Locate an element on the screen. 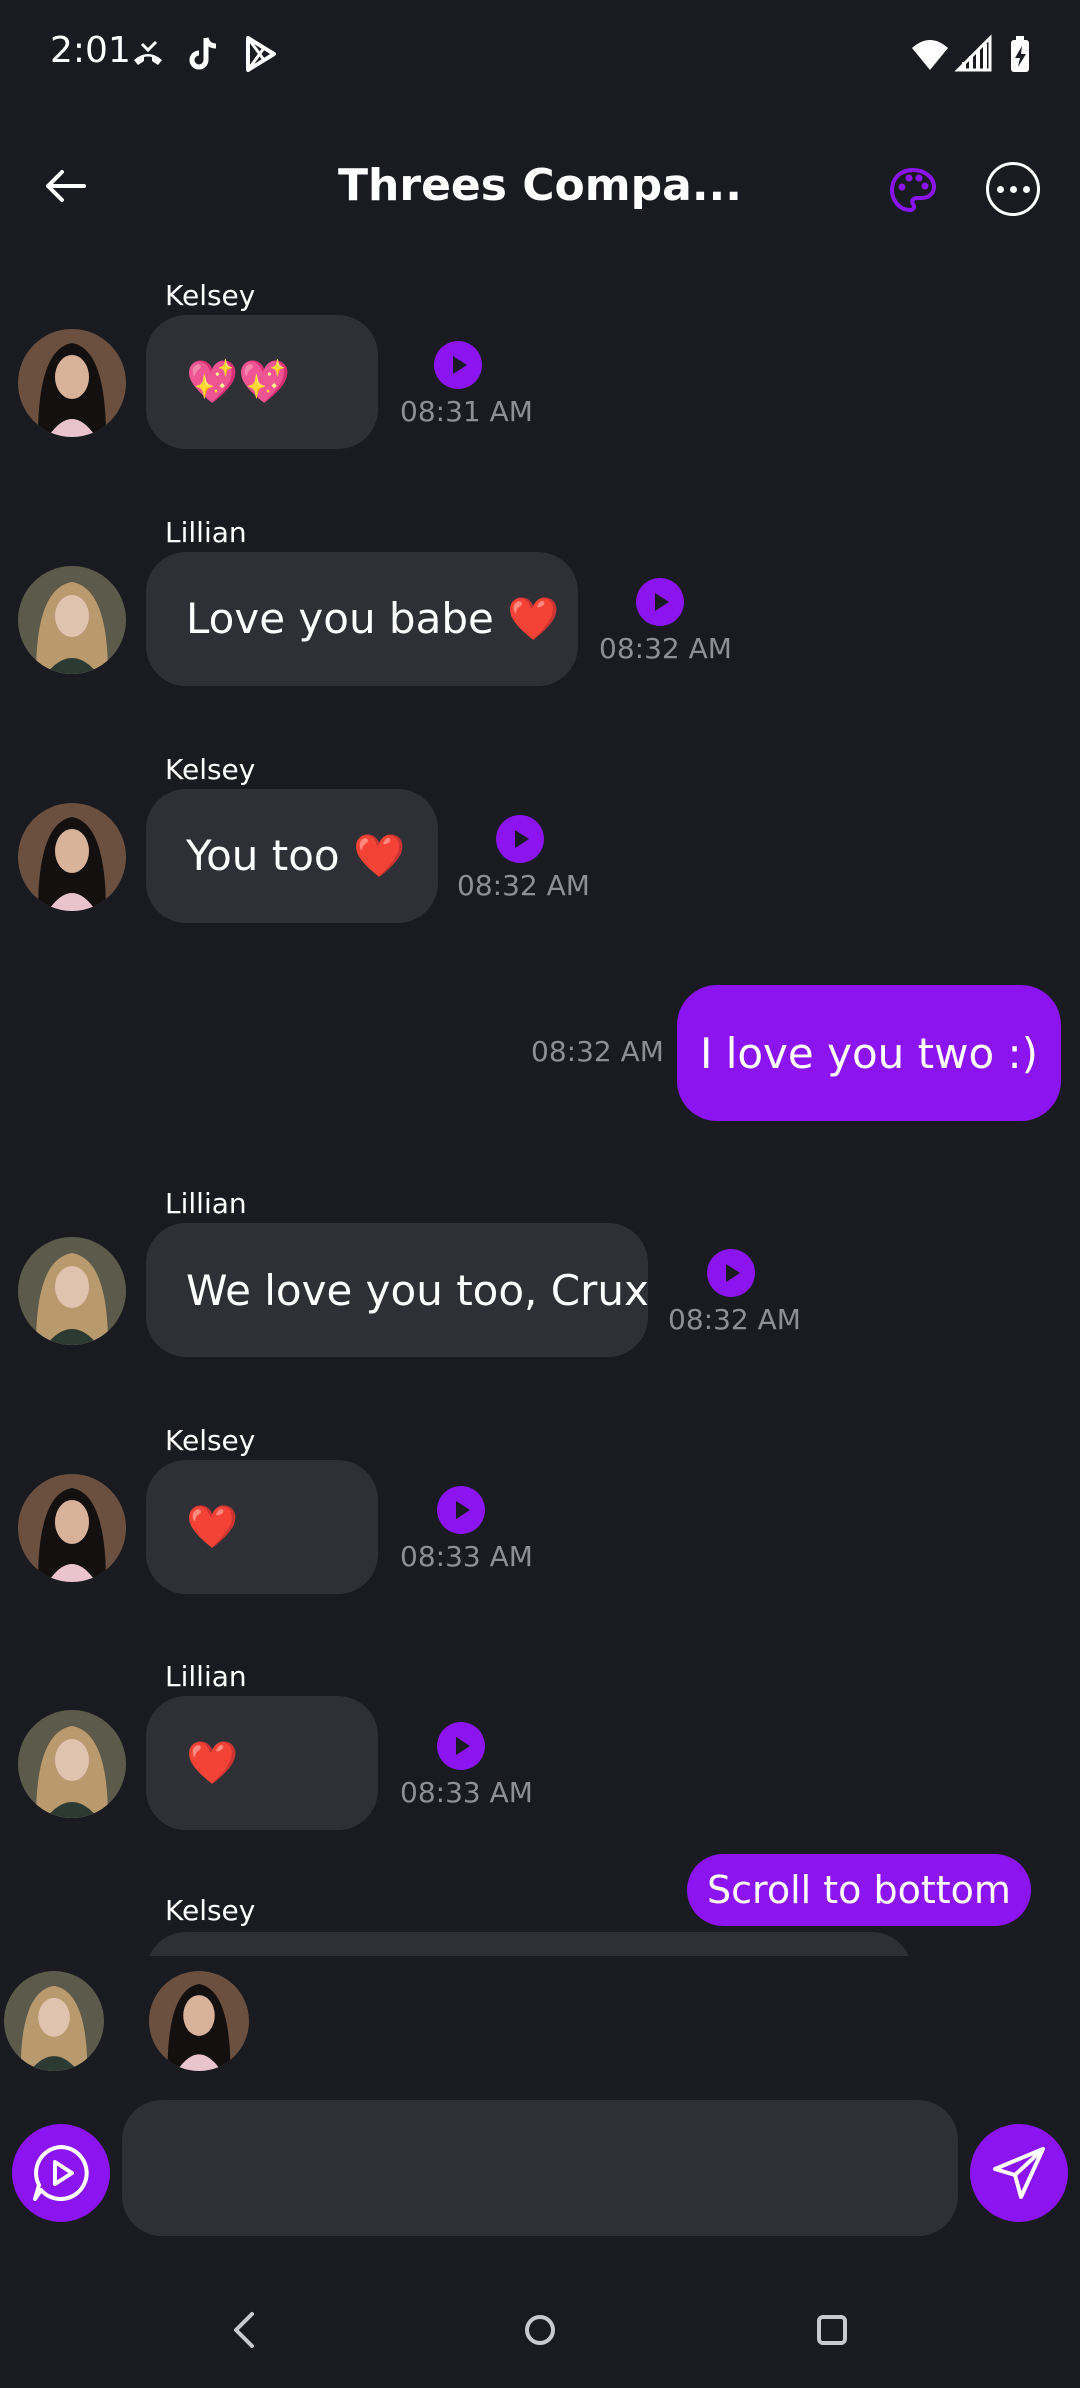 Image resolution: width=1080 pixels, height=2388 pixels. participant-avatar-lillian is located at coordinates (54, 2021).